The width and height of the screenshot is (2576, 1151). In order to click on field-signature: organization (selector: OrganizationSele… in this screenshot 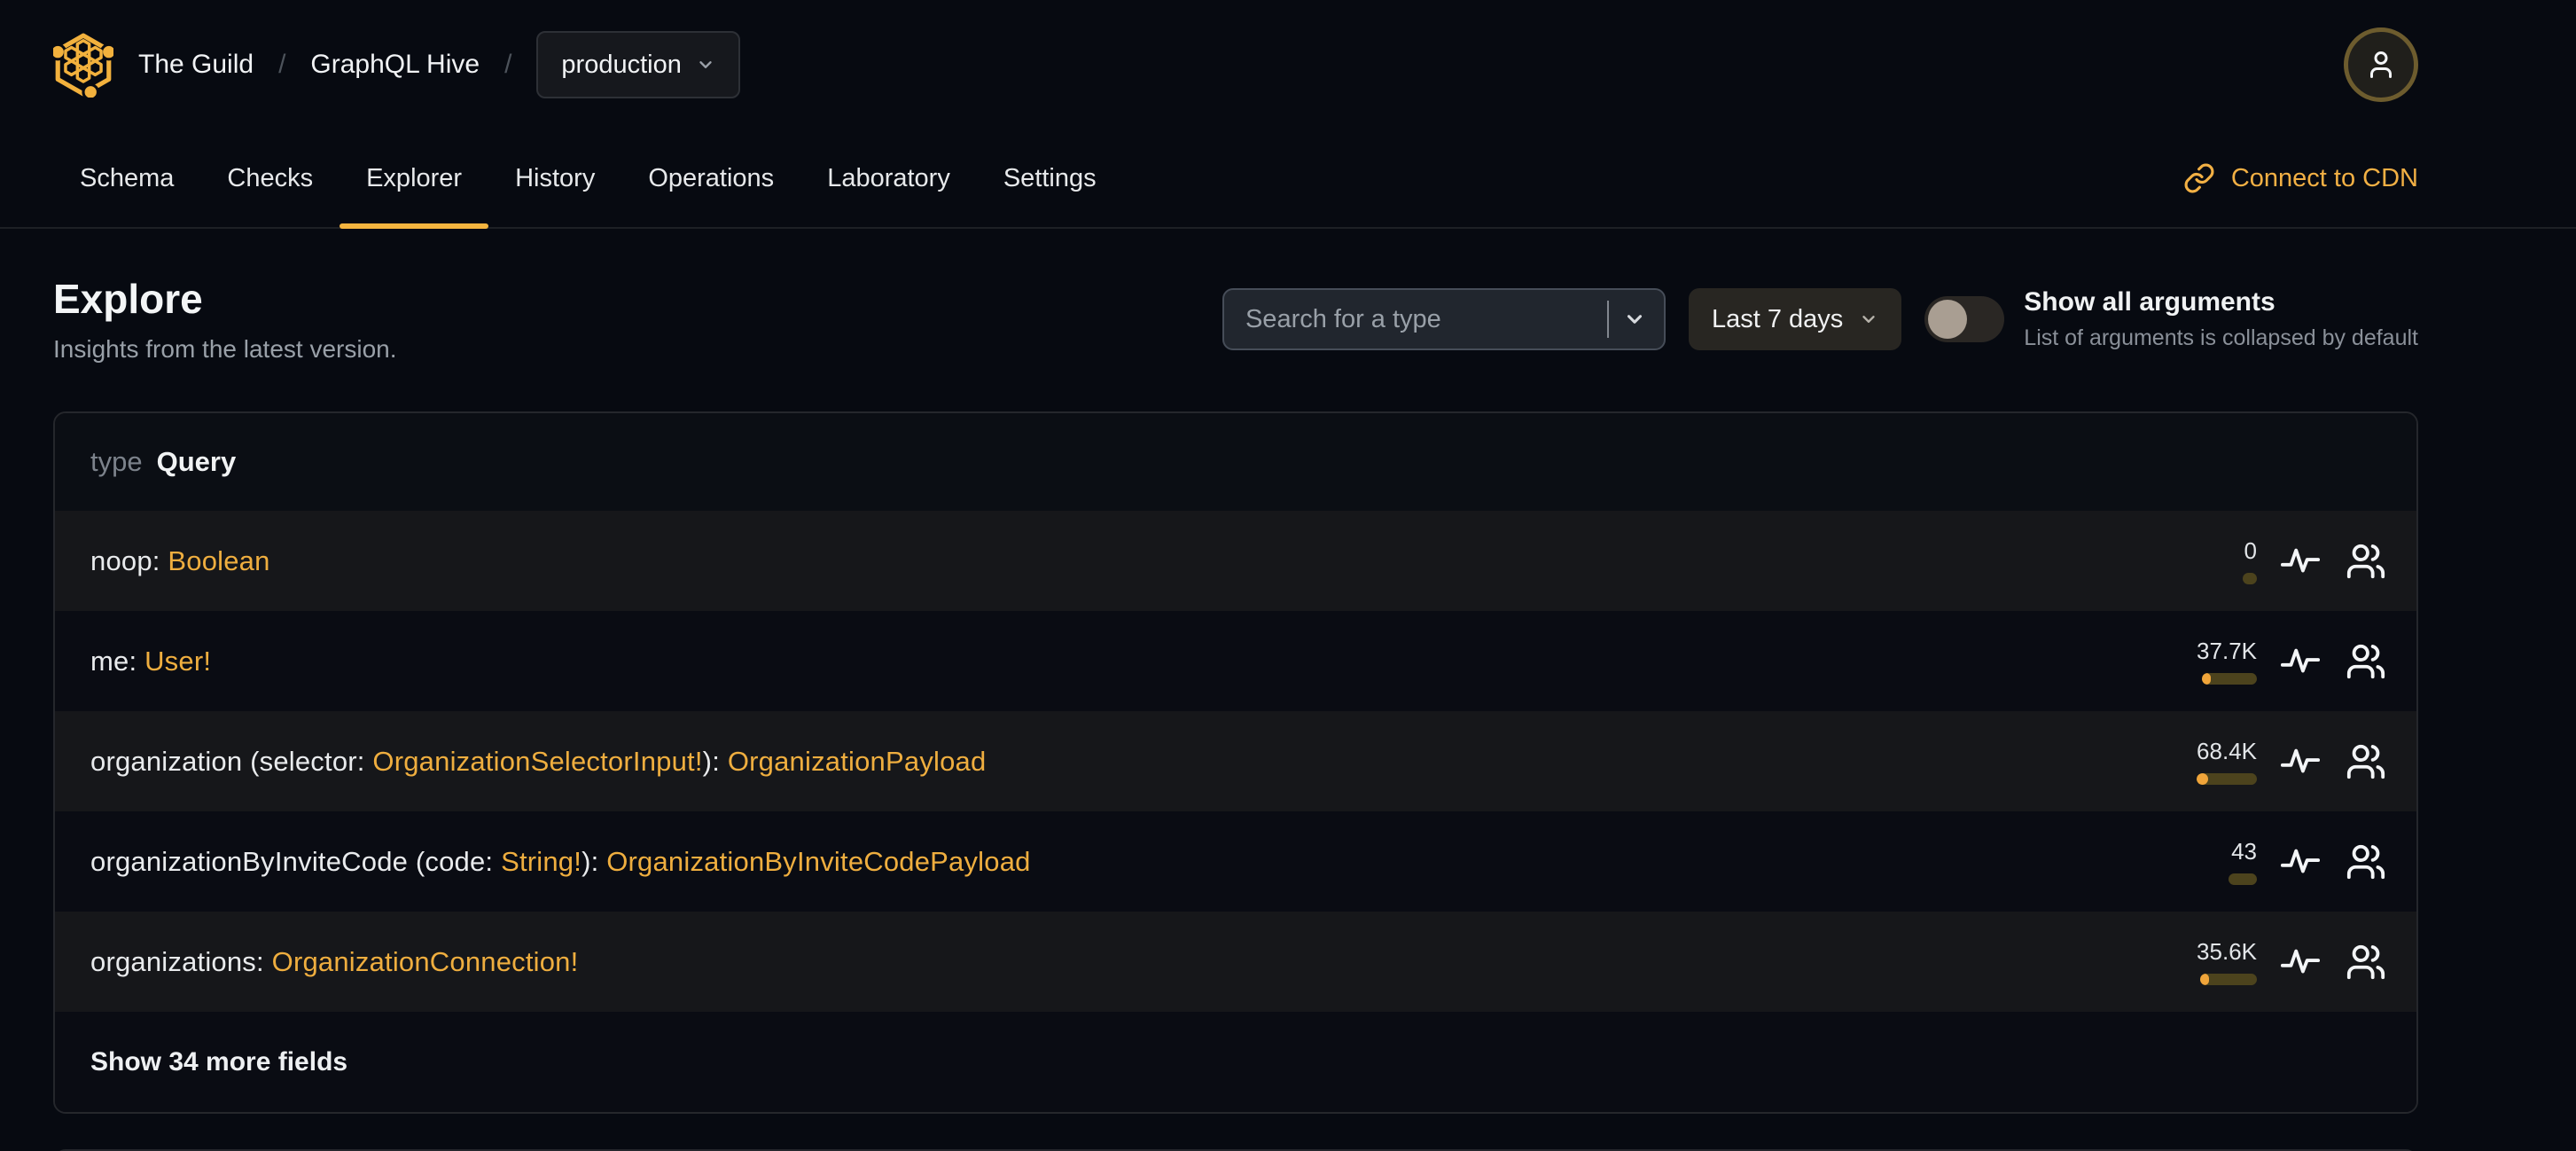, I will do `click(538, 762)`.